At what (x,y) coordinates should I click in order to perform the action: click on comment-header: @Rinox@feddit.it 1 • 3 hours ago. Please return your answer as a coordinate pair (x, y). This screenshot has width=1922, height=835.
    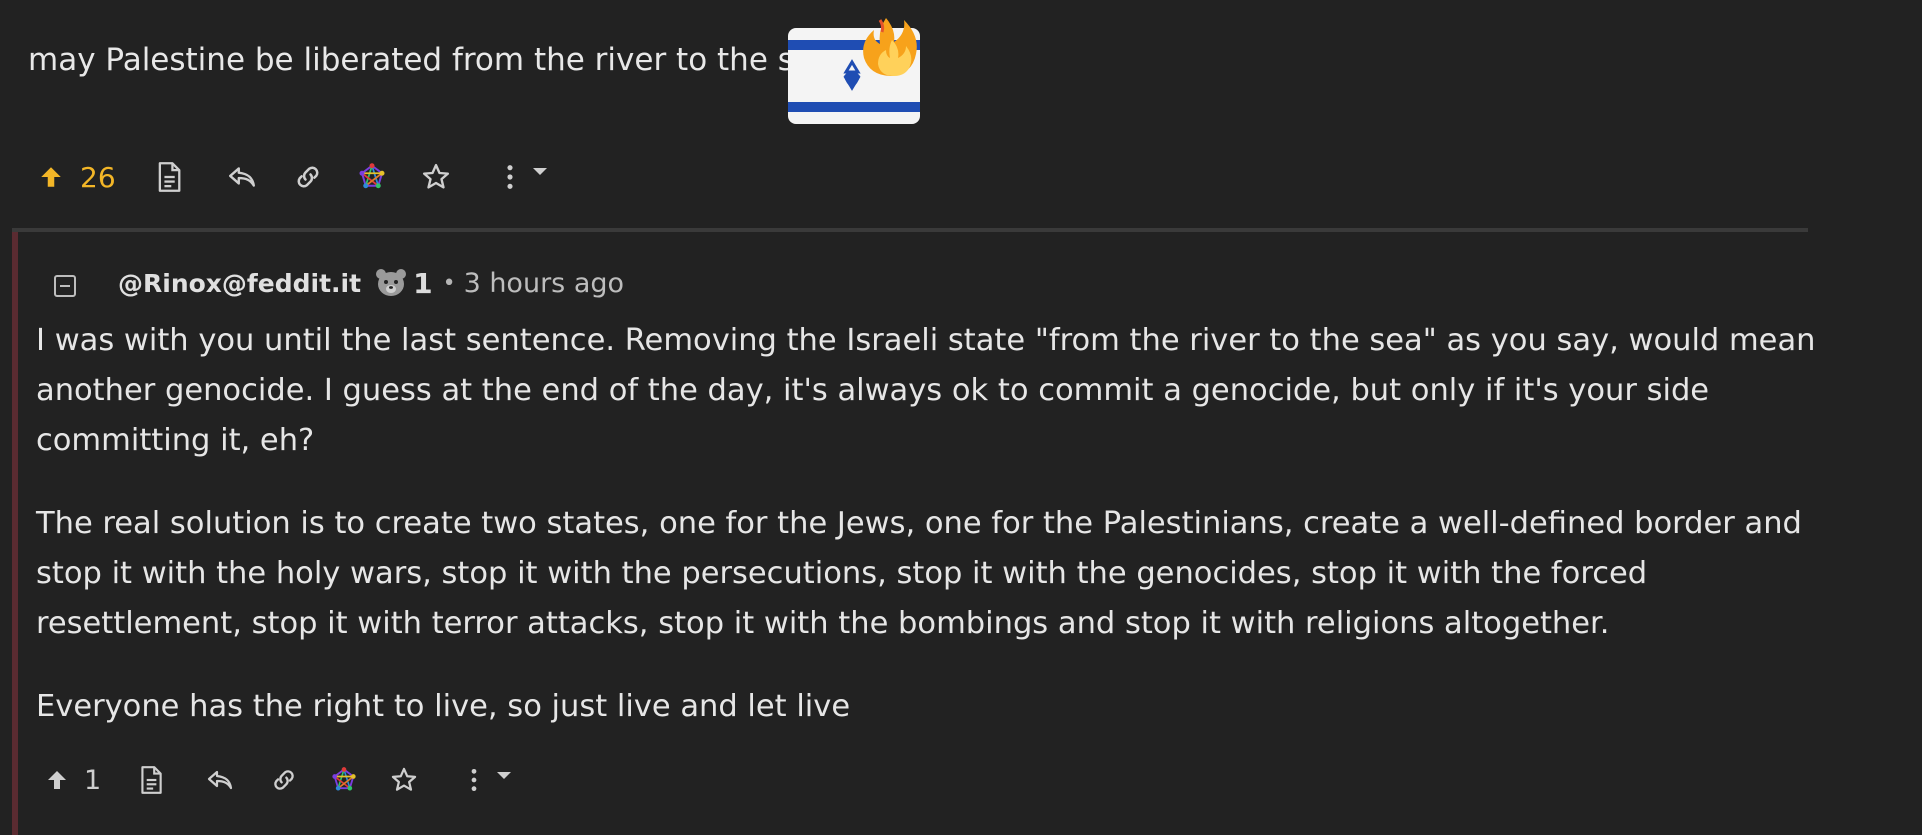
    Looking at the image, I should click on (339, 283).